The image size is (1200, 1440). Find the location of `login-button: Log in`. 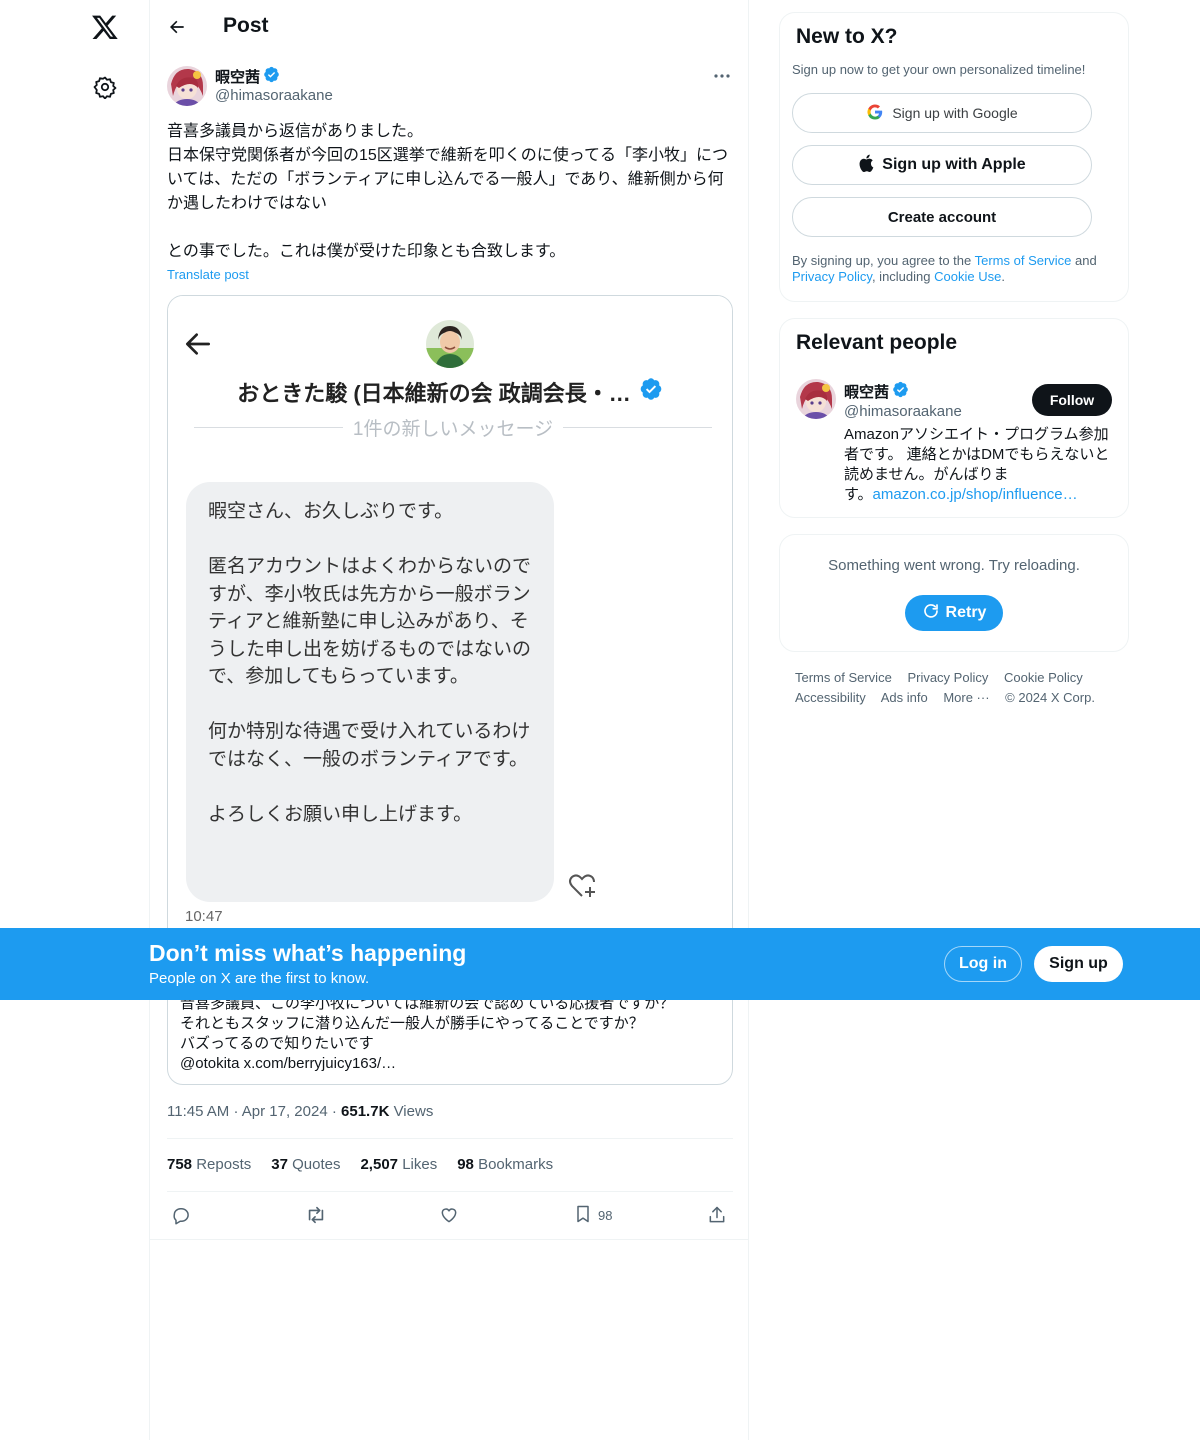

login-button: Log in is located at coordinates (983, 964).